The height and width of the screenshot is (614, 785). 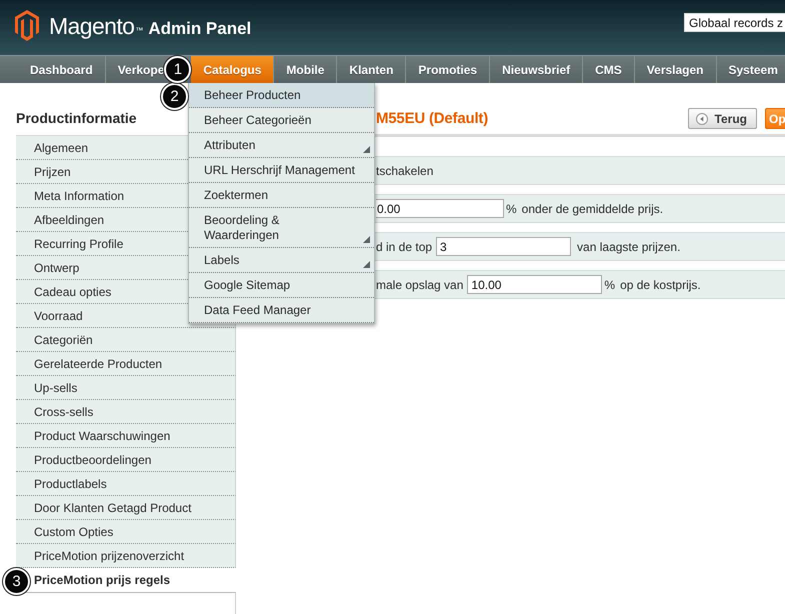 I want to click on sidebar-tab: PriceMotion prijzenoverzicht, so click(x=126, y=556).